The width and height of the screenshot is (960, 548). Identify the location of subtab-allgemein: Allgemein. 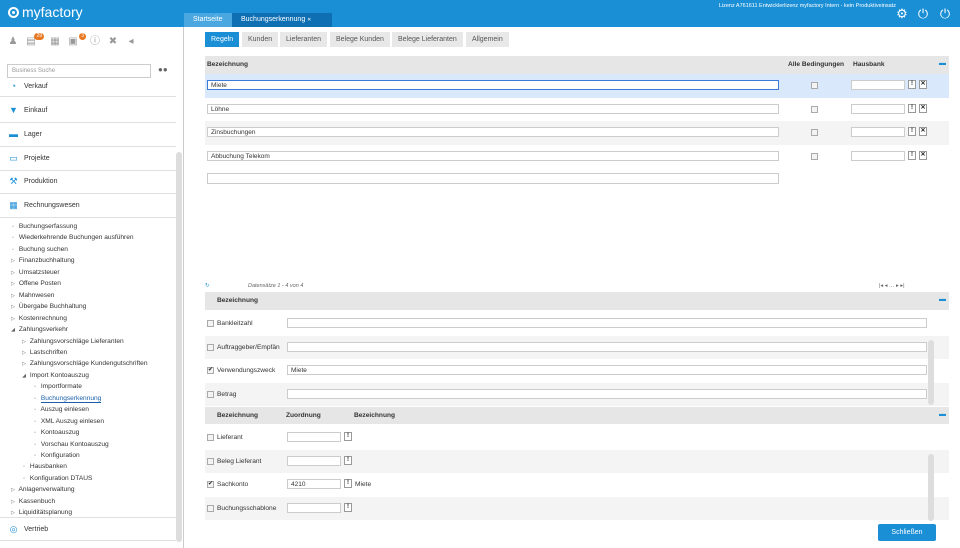
(487, 39).